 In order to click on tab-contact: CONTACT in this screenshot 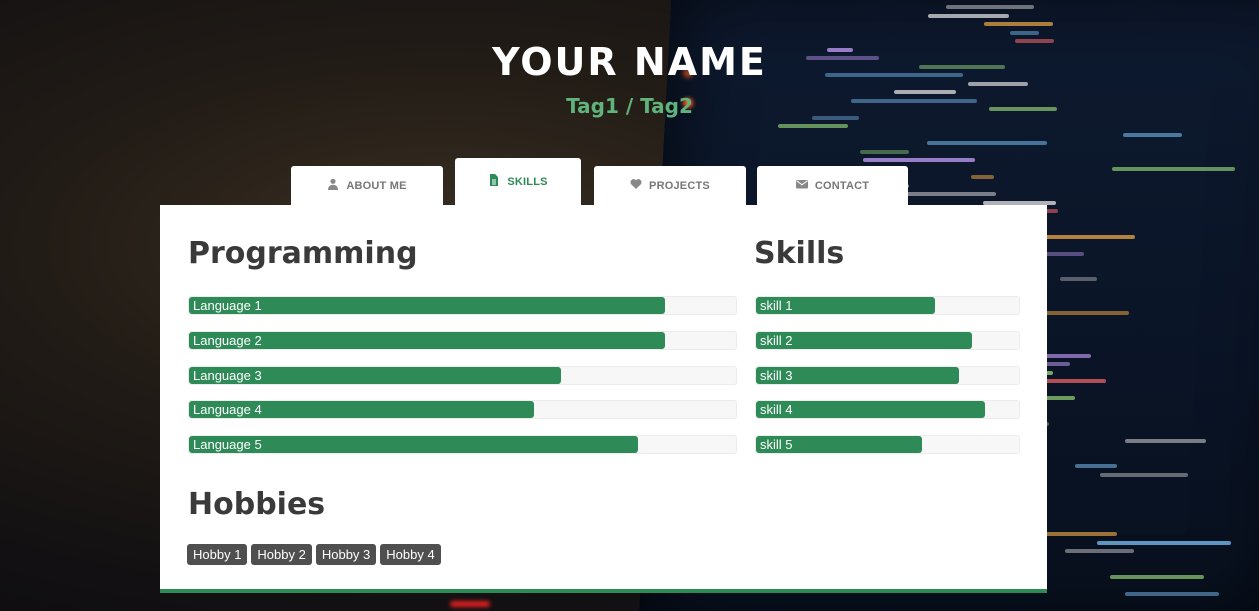, I will do `click(832, 185)`.